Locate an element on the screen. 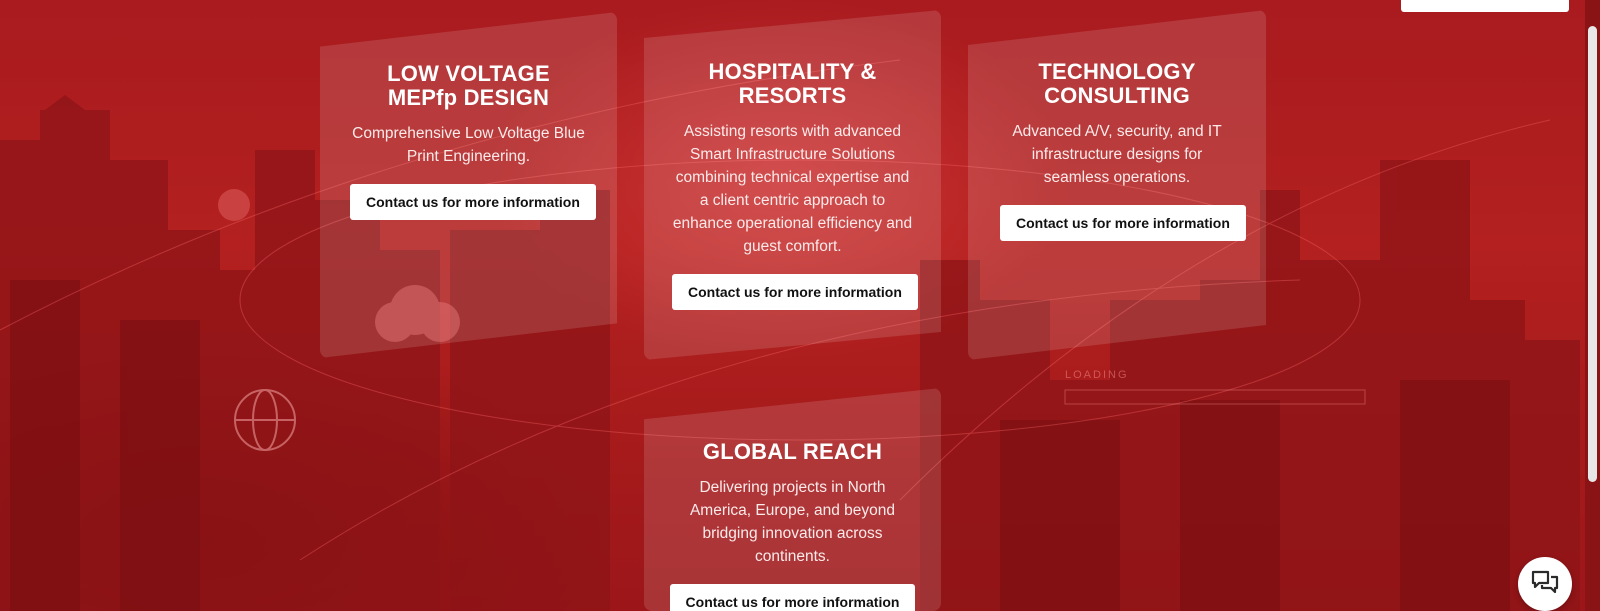 The image size is (1600, 611). chat-widget-button is located at coordinates (1545, 584).